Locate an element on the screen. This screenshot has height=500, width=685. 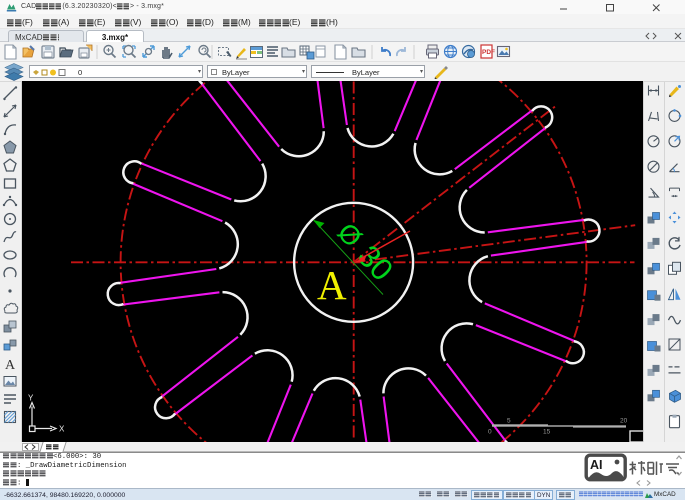
svg-text: 20 is located at coordinates (624, 421).